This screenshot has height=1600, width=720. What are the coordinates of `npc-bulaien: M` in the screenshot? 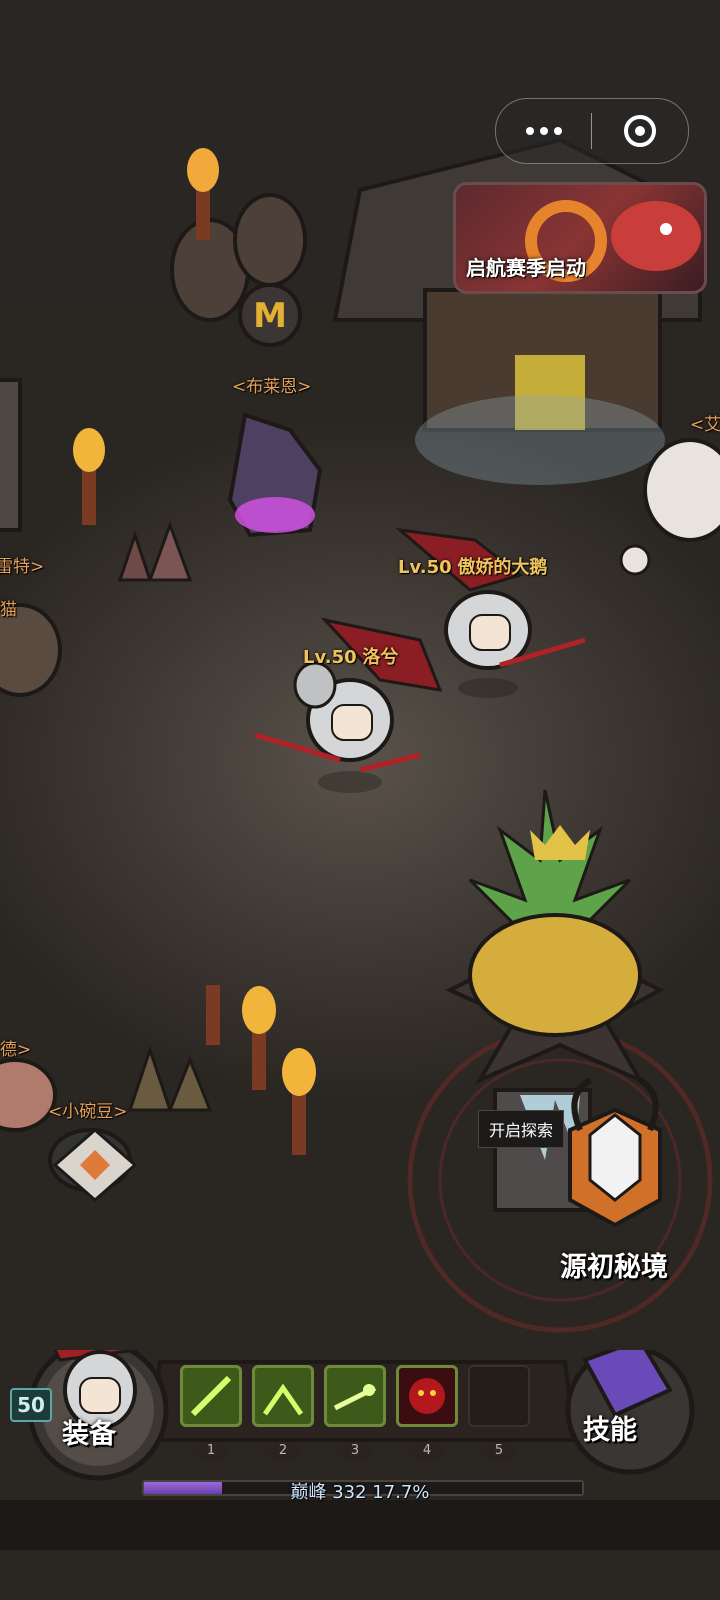 It's located at (275, 410).